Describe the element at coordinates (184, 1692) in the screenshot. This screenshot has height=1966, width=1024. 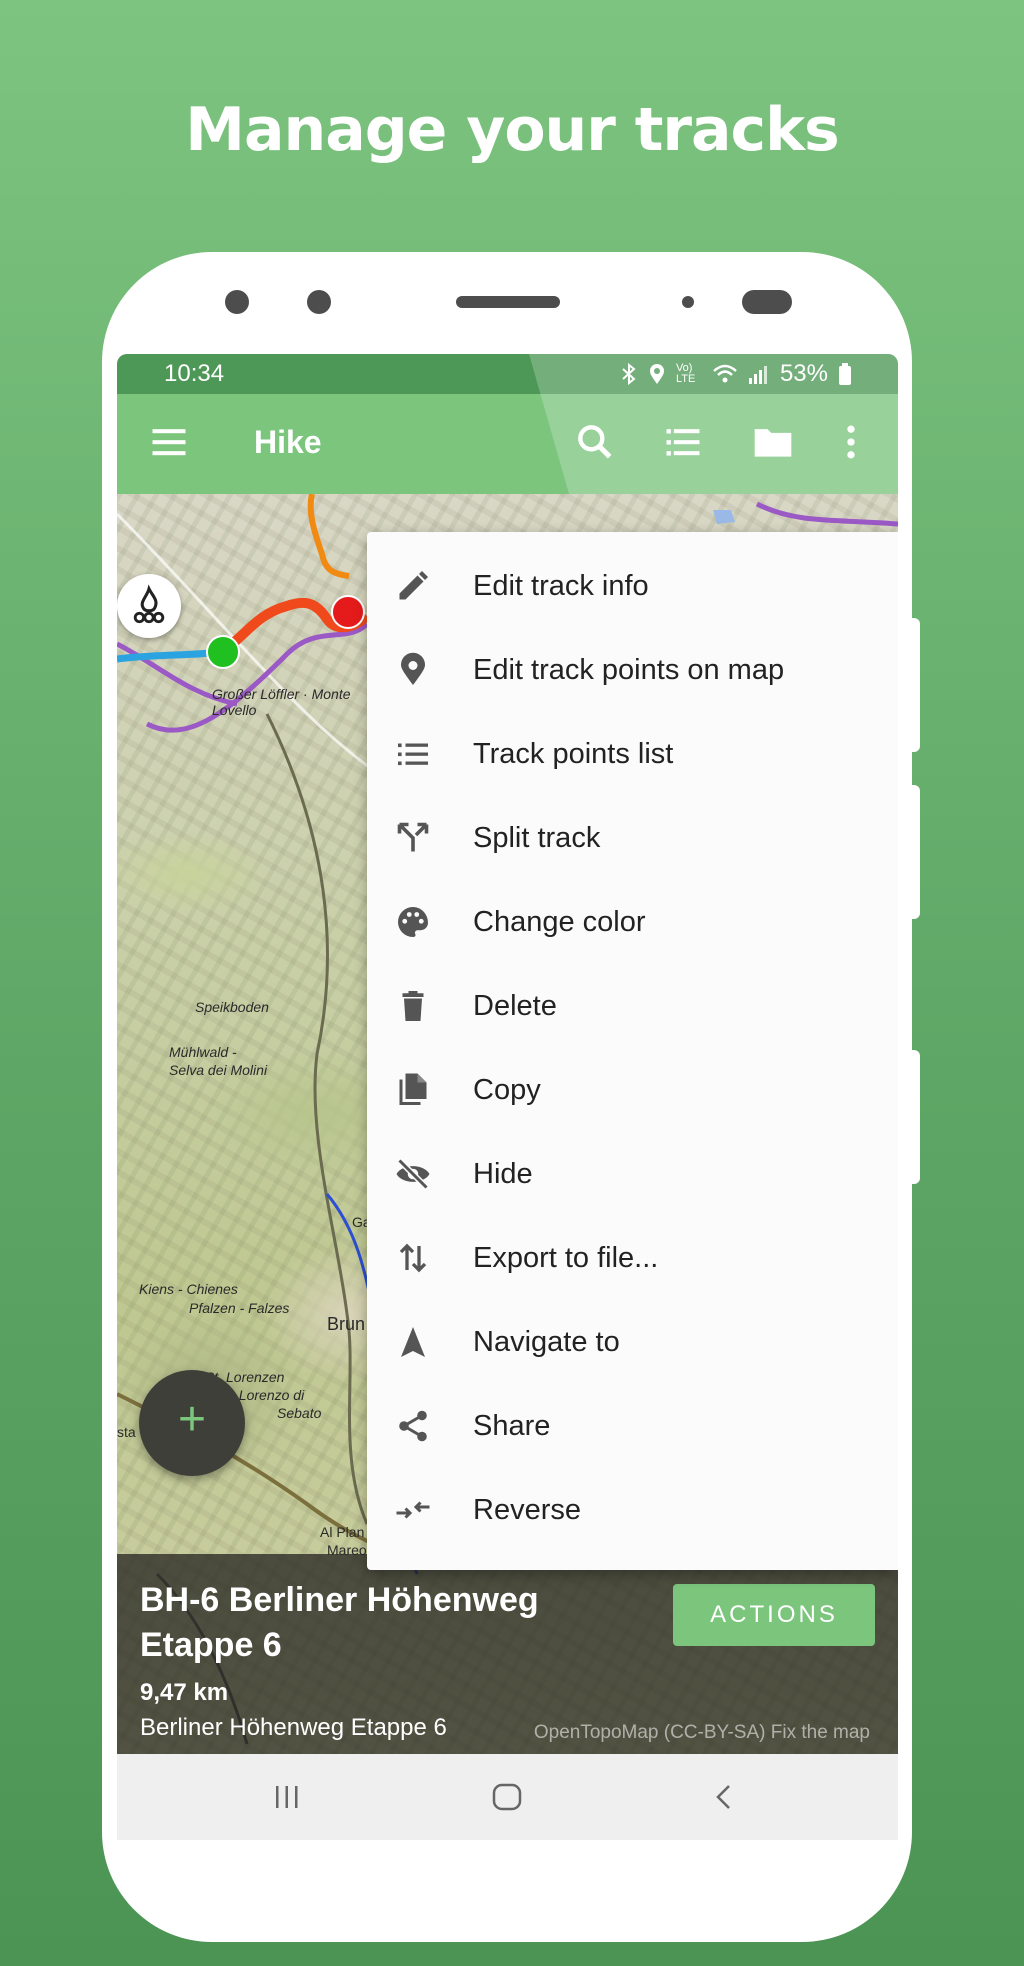
I see `track-distance: 9,47 km` at that location.